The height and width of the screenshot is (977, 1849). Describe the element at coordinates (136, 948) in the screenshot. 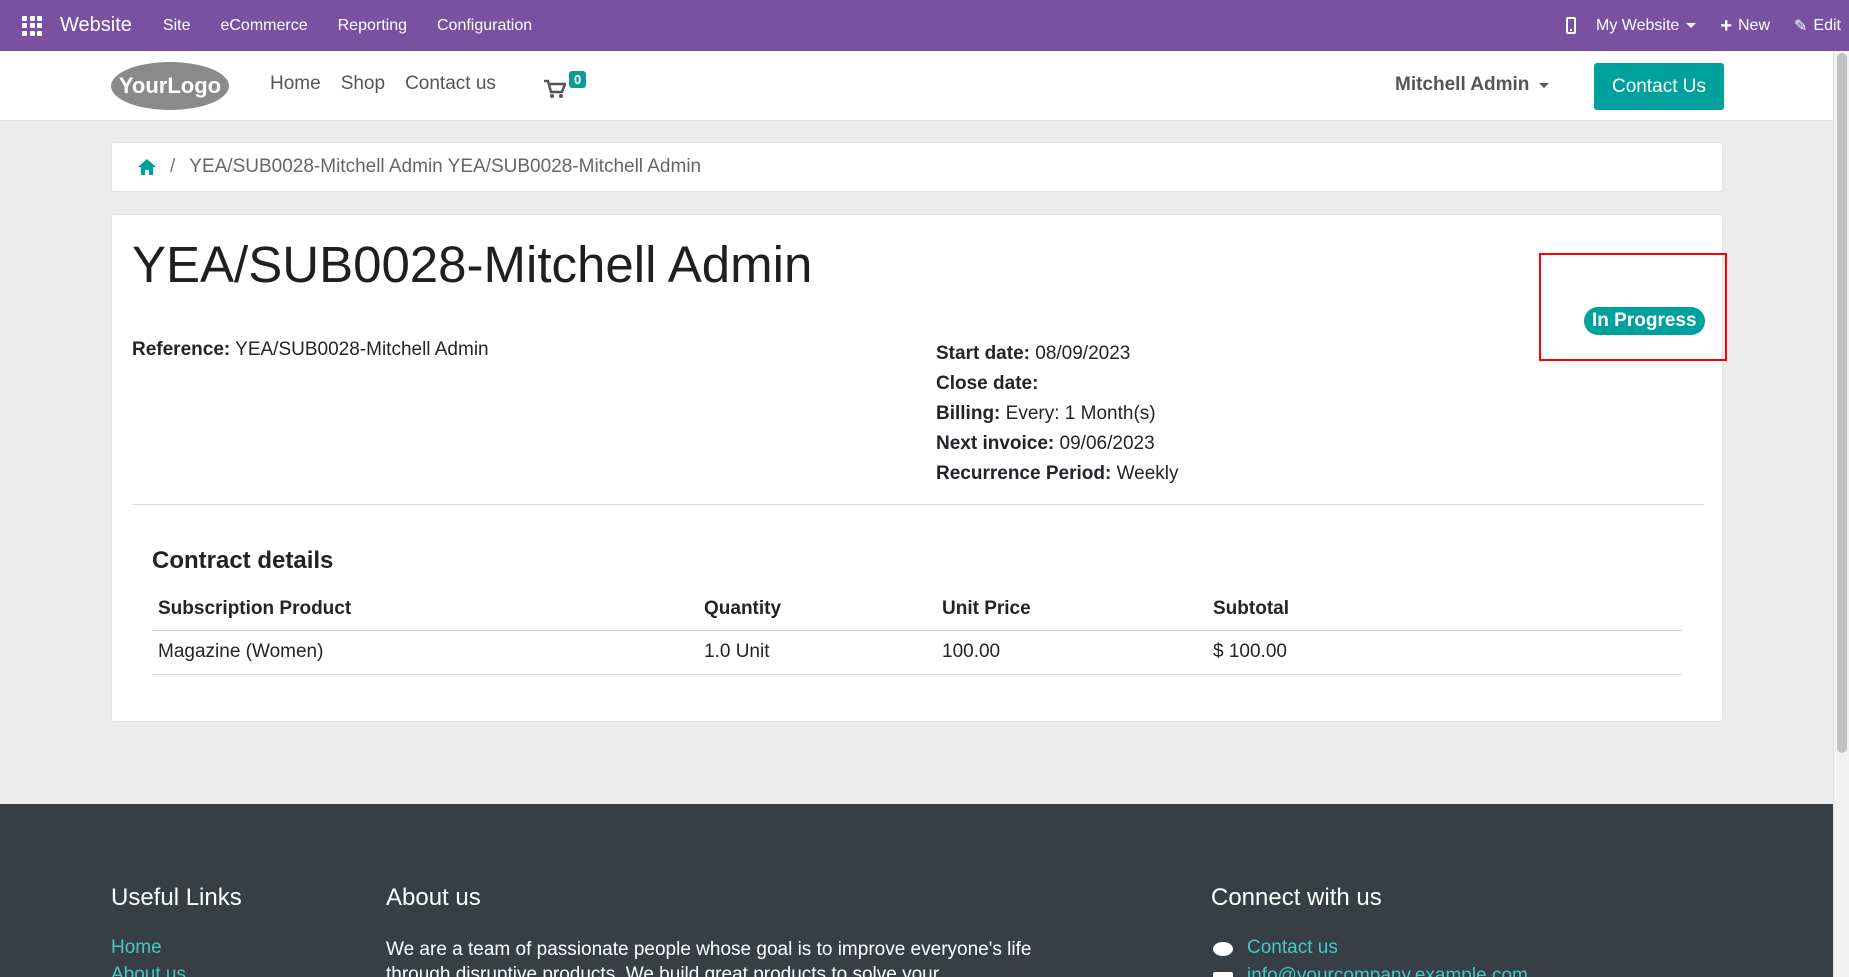

I see `footer-link-home: Home` at that location.